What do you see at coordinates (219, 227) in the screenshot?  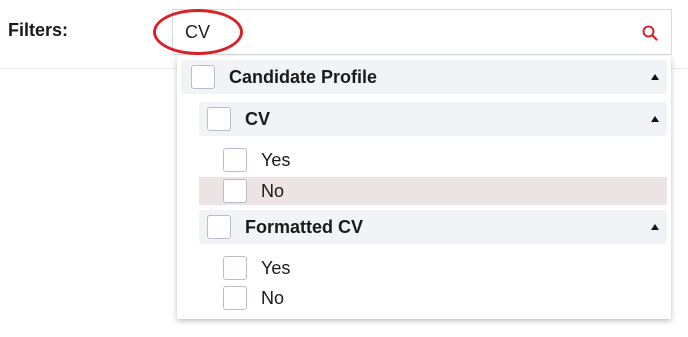 I see `checkbox-formatted-cv` at bounding box center [219, 227].